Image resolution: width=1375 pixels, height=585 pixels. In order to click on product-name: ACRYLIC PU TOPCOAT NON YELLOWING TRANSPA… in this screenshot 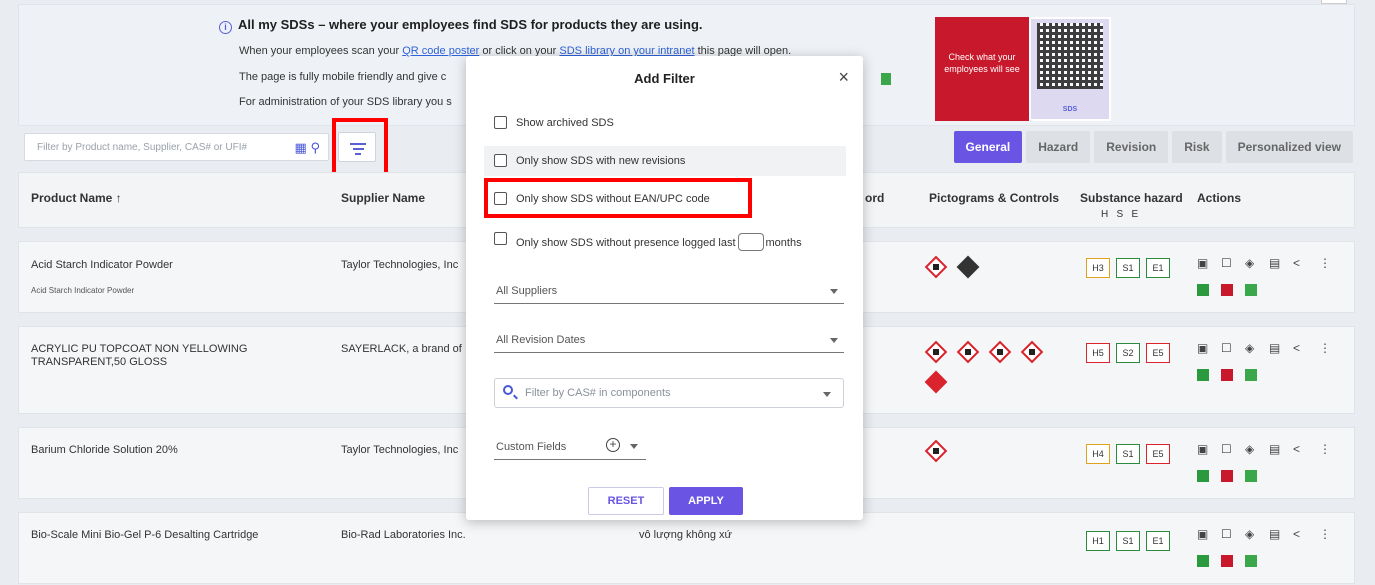, I will do `click(171, 356)`.